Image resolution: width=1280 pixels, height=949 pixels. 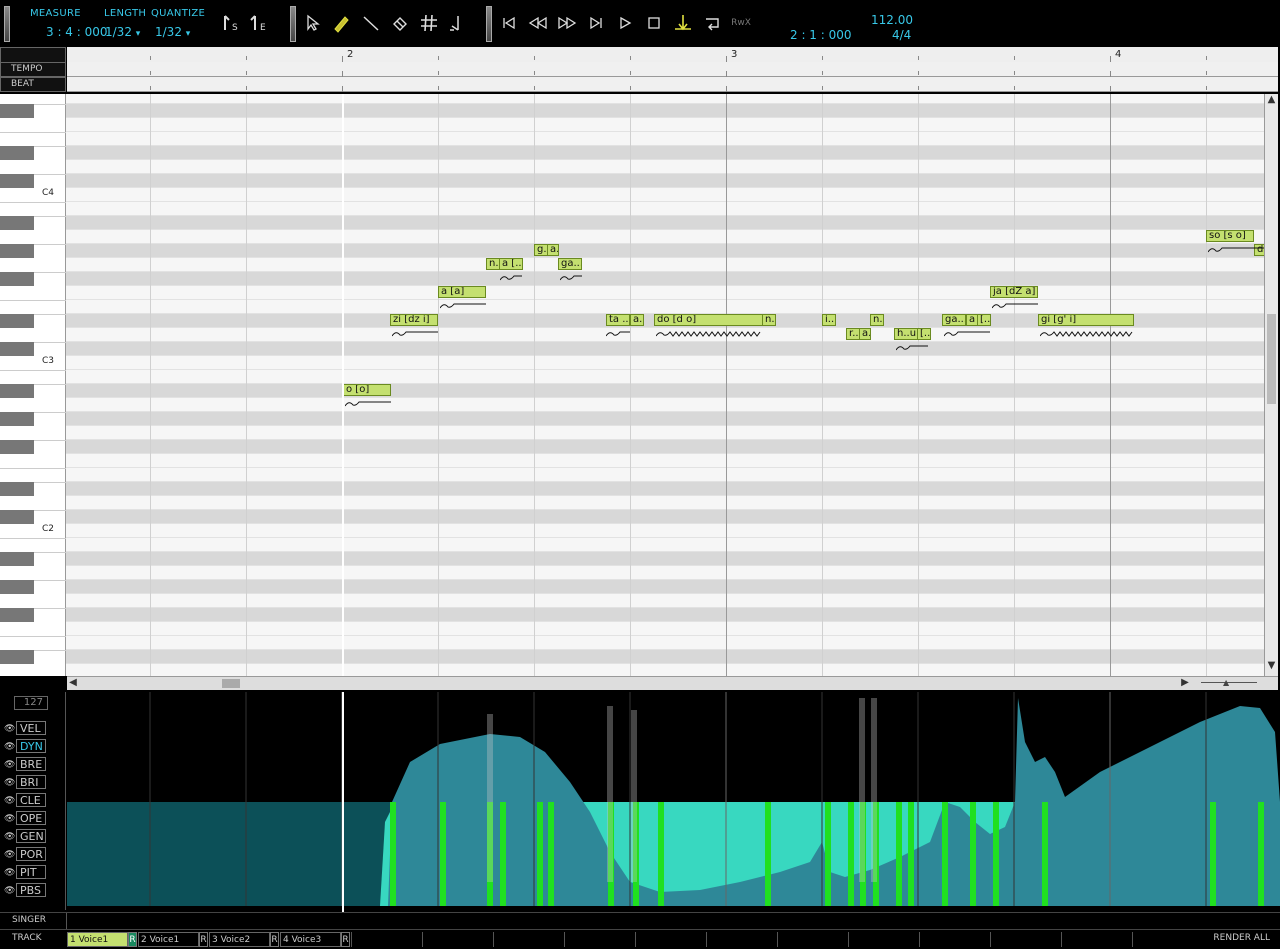 I want to click on end-marker-icon: E, so click(x=259, y=23).